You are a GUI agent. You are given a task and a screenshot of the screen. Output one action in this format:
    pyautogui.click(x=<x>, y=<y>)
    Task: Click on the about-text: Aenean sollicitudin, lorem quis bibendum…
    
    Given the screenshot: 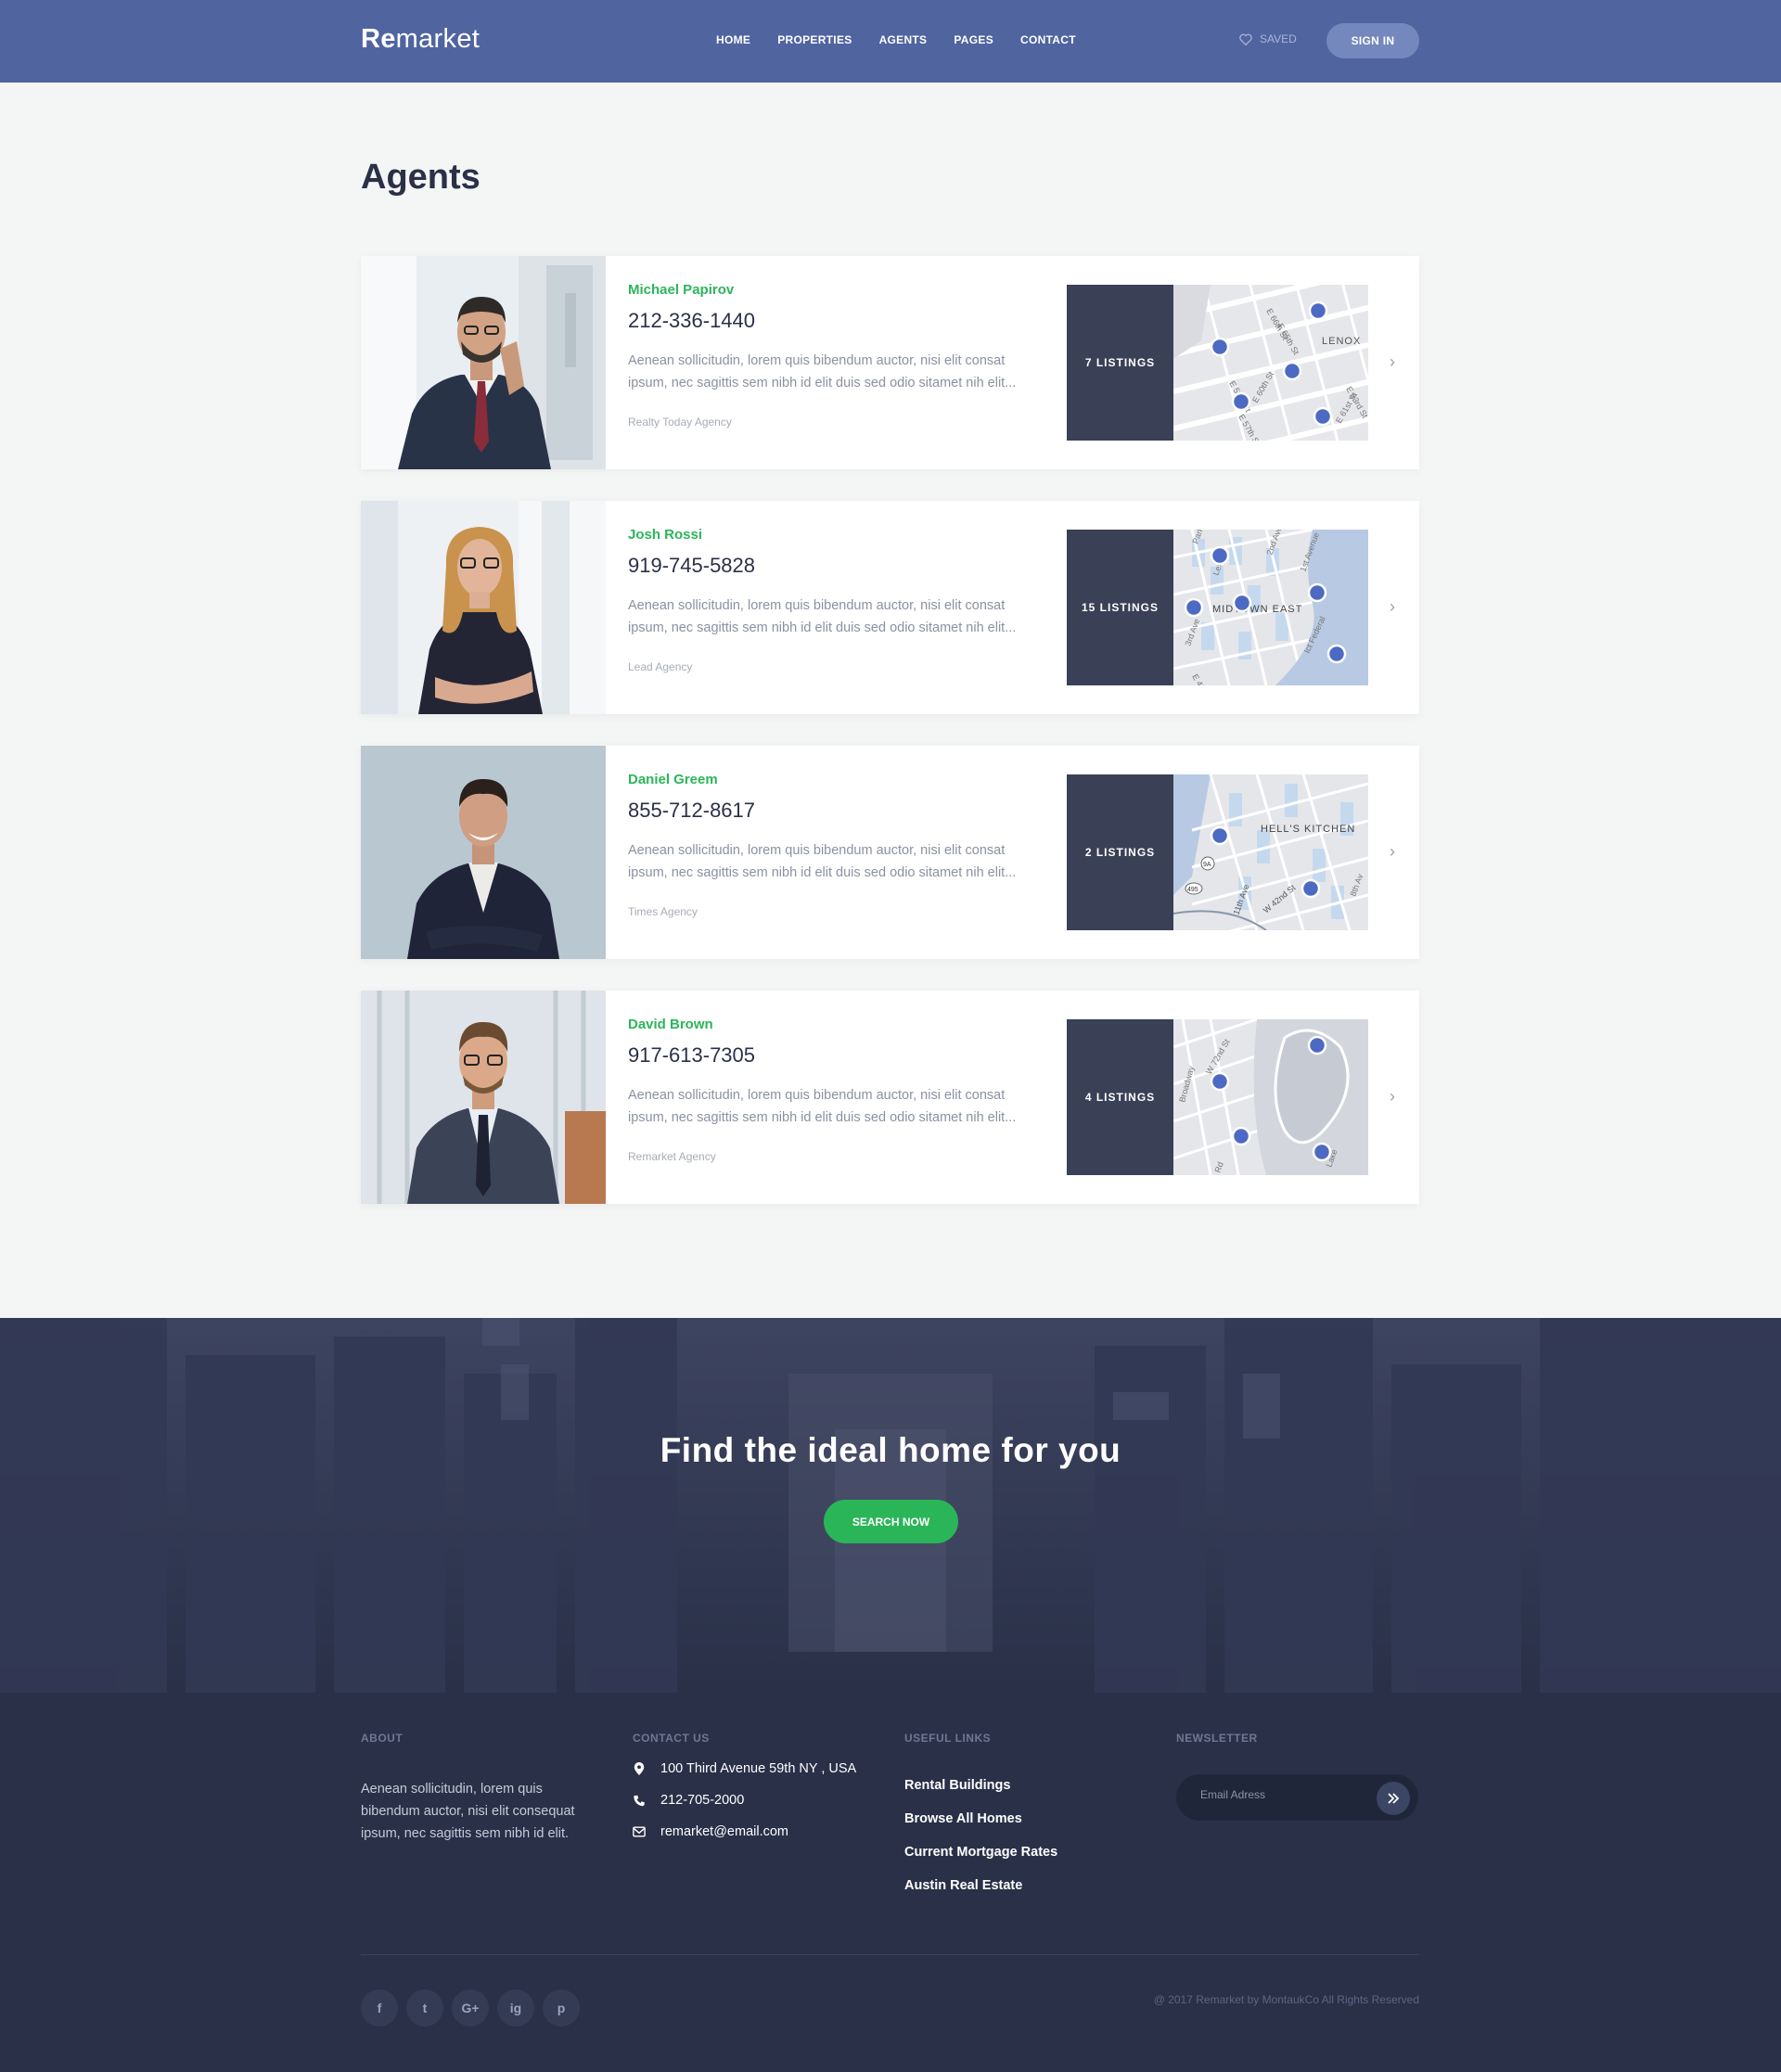 What is the action you would take?
    pyautogui.click(x=468, y=1811)
    